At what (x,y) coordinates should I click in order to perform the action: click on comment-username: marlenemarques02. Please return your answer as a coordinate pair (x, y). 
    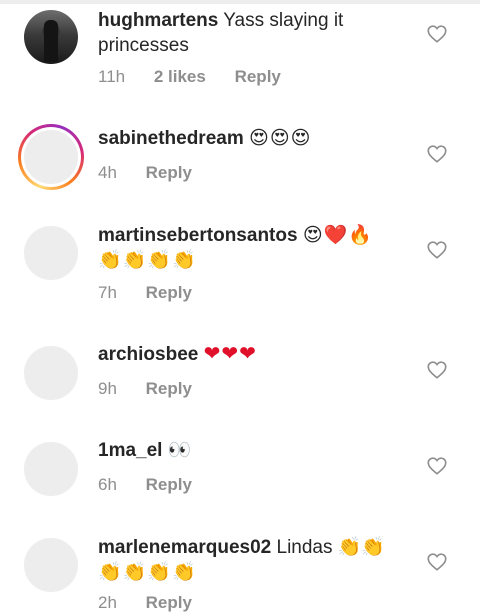
    Looking at the image, I should click on (184, 547).